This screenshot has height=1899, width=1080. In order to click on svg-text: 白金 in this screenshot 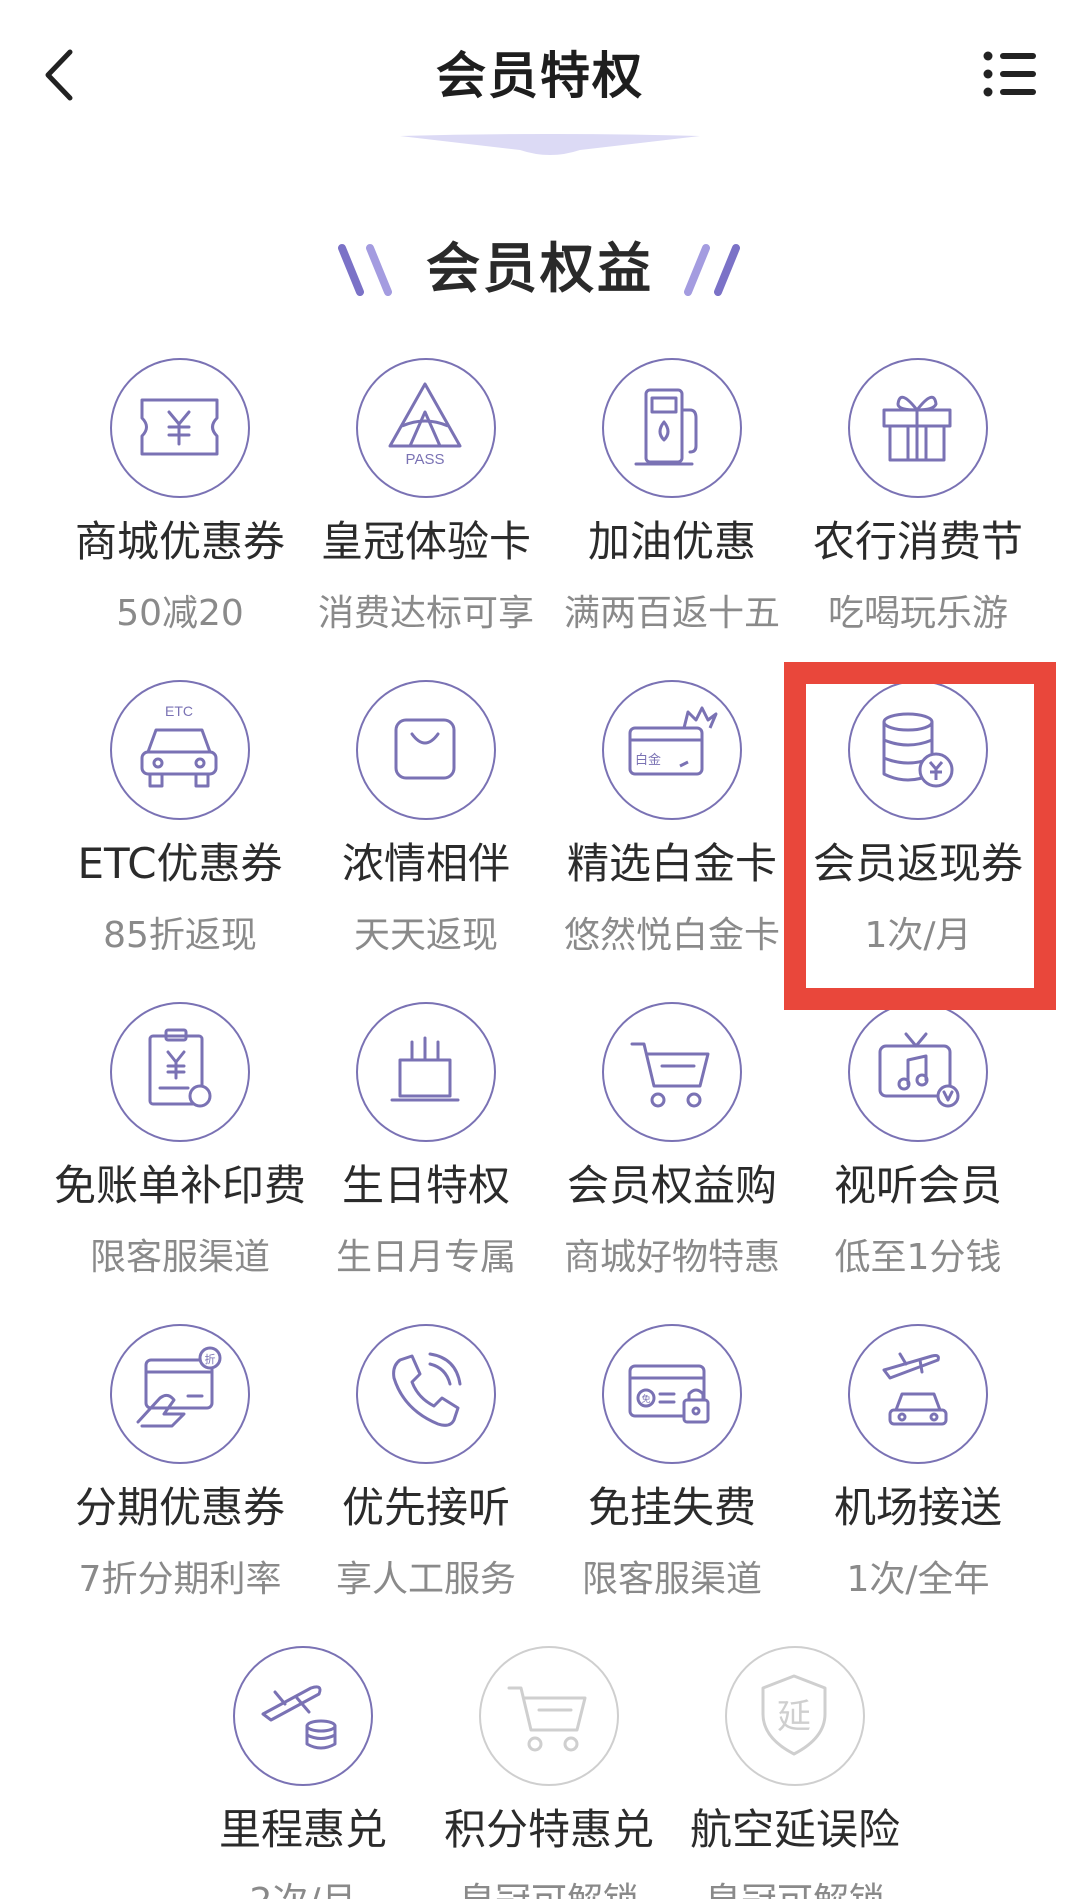, I will do `click(648, 760)`.